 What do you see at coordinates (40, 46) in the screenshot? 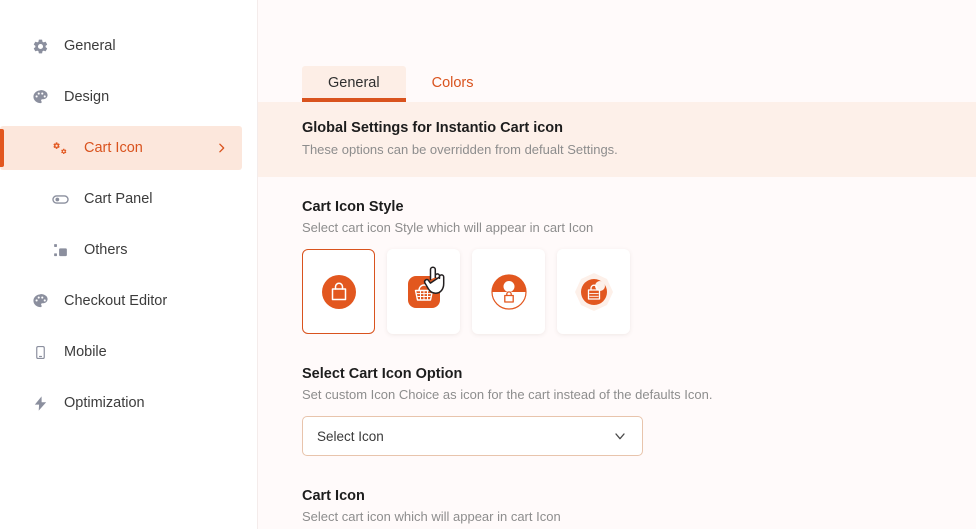
I see `gear-icon` at bounding box center [40, 46].